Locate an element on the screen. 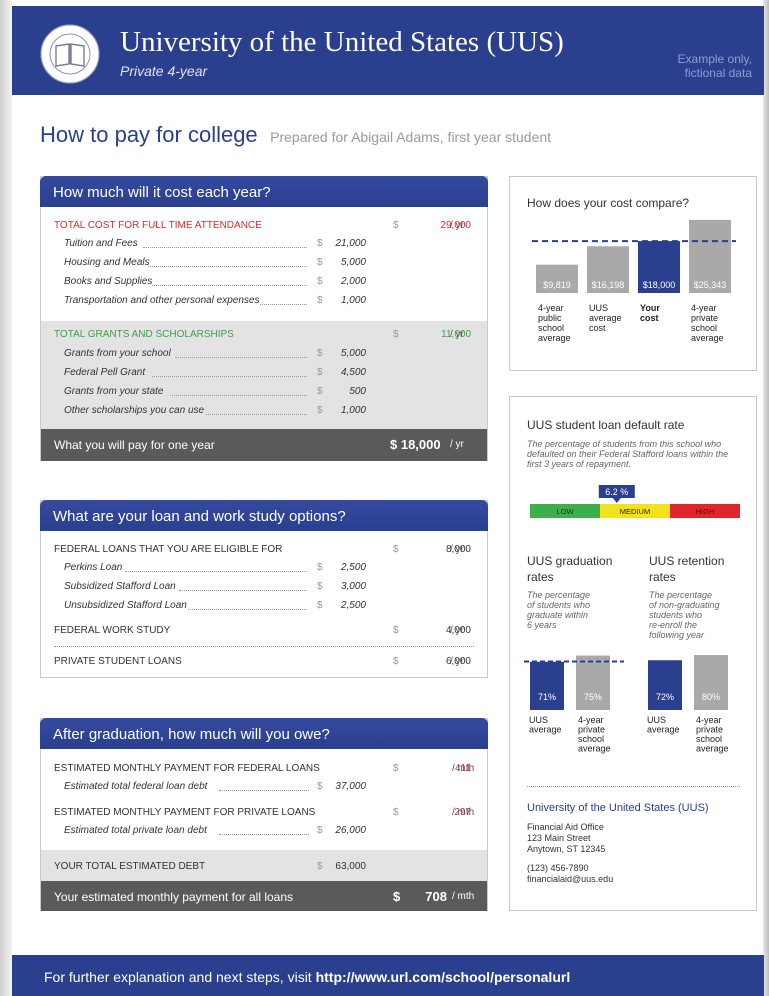 The width and height of the screenshot is (769, 996). footer-url-link: http://www.url.com/school/personalurl is located at coordinates (443, 977).